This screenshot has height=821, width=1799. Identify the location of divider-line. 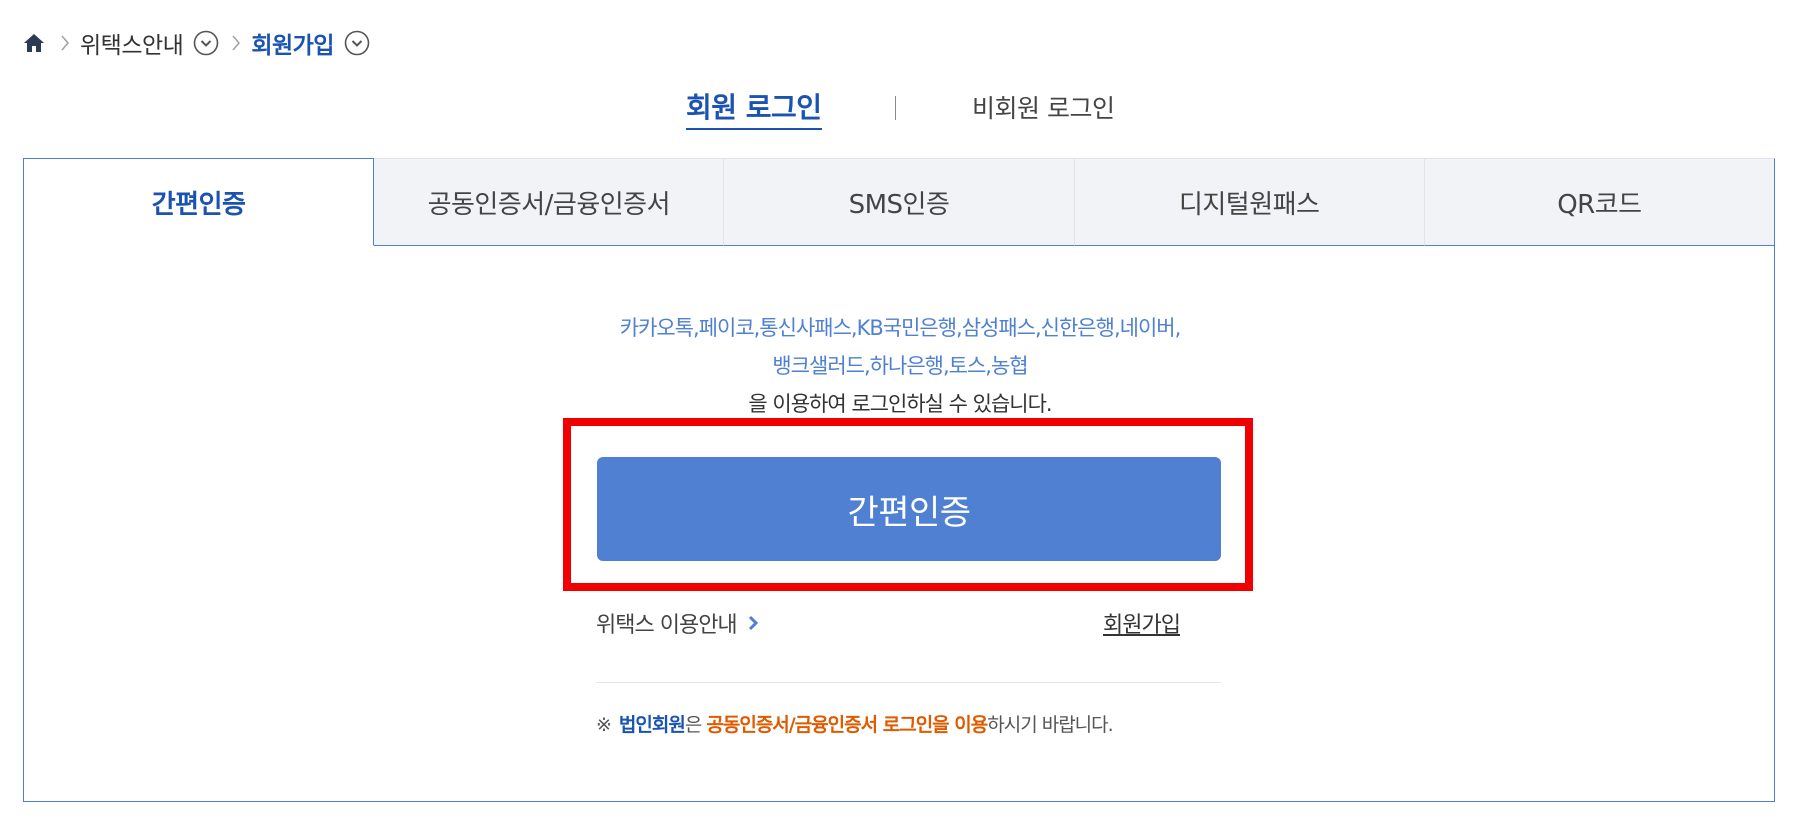
(908, 682).